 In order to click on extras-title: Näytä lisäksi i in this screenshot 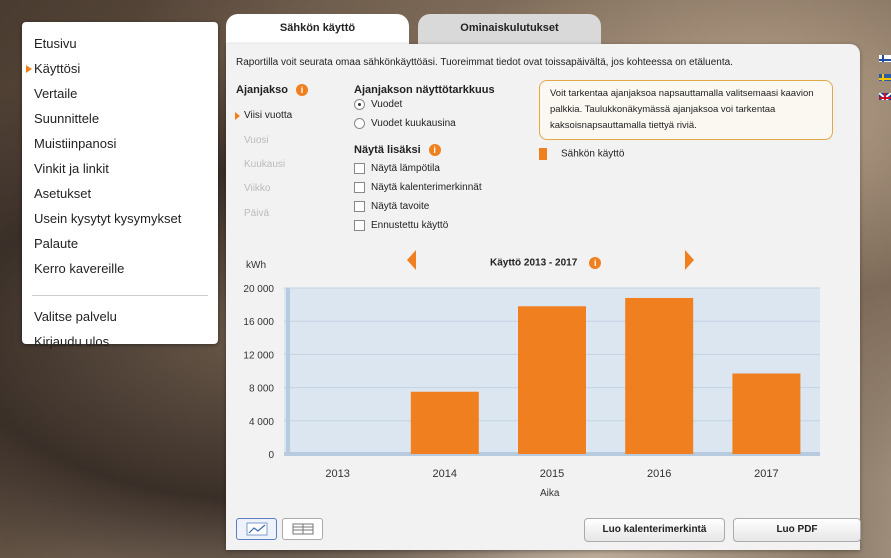, I will do `click(397, 150)`.